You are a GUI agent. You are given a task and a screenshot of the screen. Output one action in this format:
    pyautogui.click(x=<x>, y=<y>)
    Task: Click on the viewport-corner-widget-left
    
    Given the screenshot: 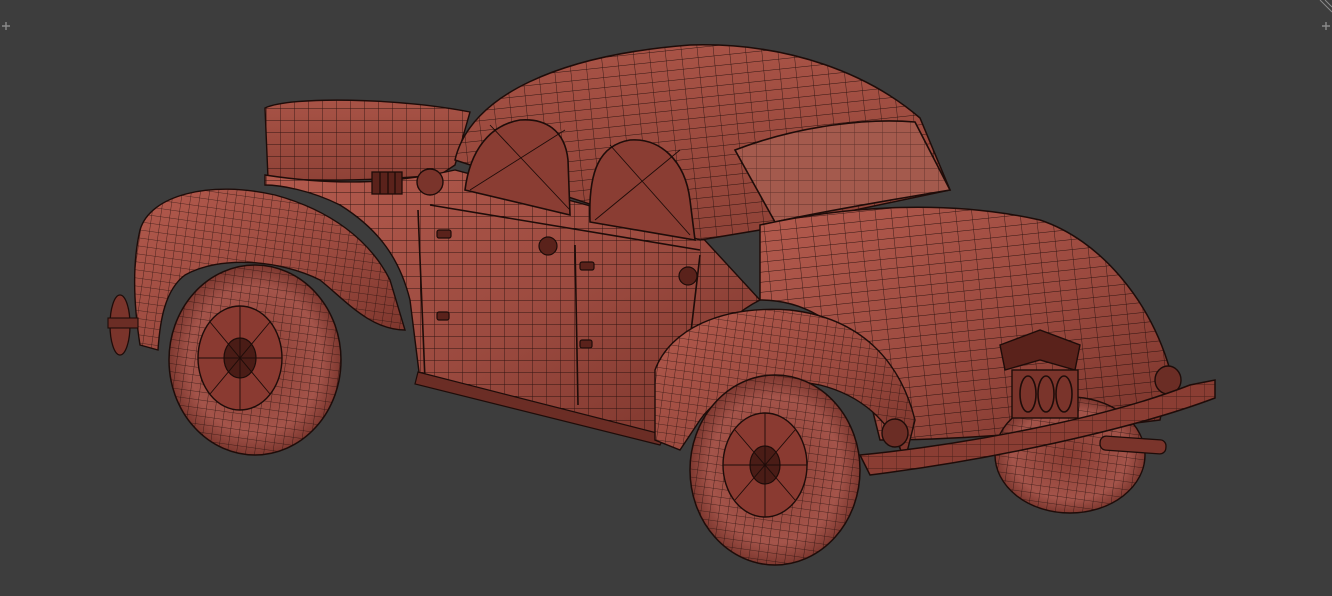 What is the action you would take?
    pyautogui.click(x=6, y=26)
    